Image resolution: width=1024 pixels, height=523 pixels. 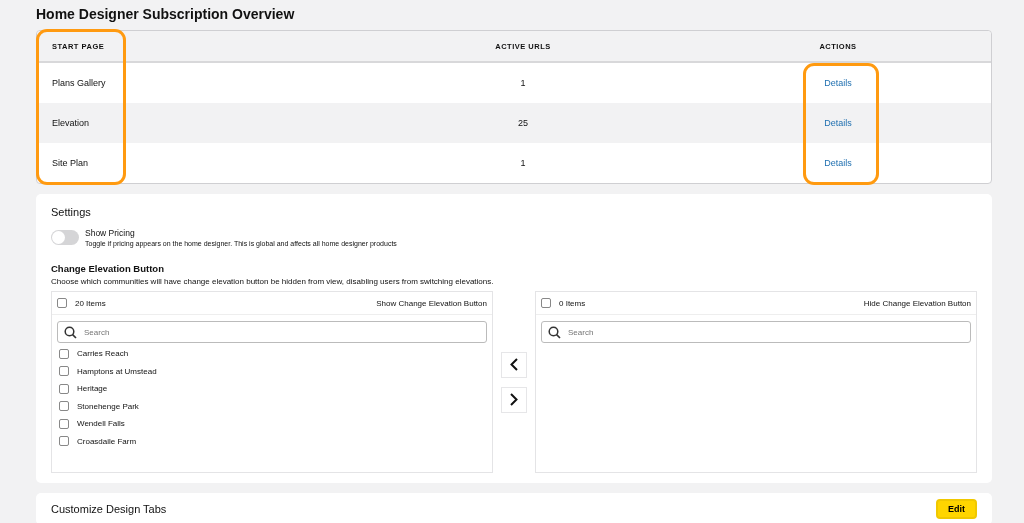 I want to click on list-item: Croasdaile Farm, so click(x=272, y=441).